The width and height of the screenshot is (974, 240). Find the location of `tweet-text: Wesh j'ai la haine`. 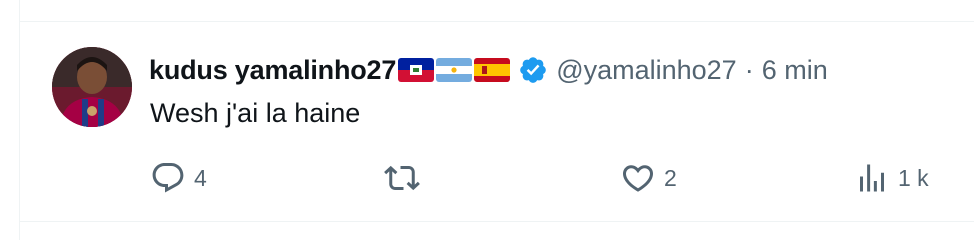

tweet-text: Wesh j'ai la haine is located at coordinates (255, 113).